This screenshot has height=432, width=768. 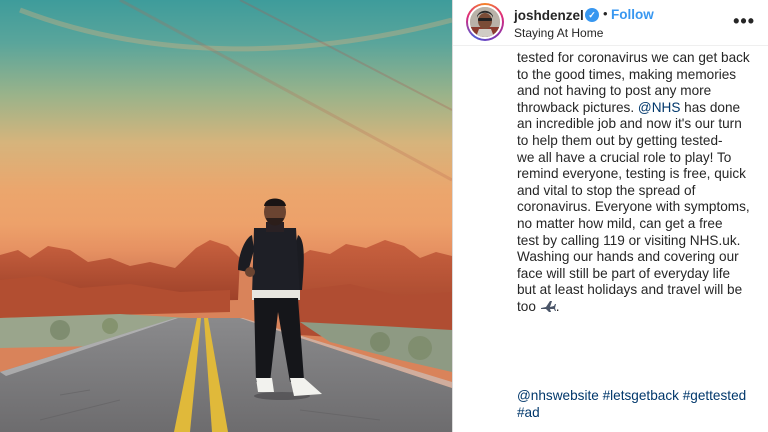 I want to click on caption-line: too ., so click(x=635, y=307).